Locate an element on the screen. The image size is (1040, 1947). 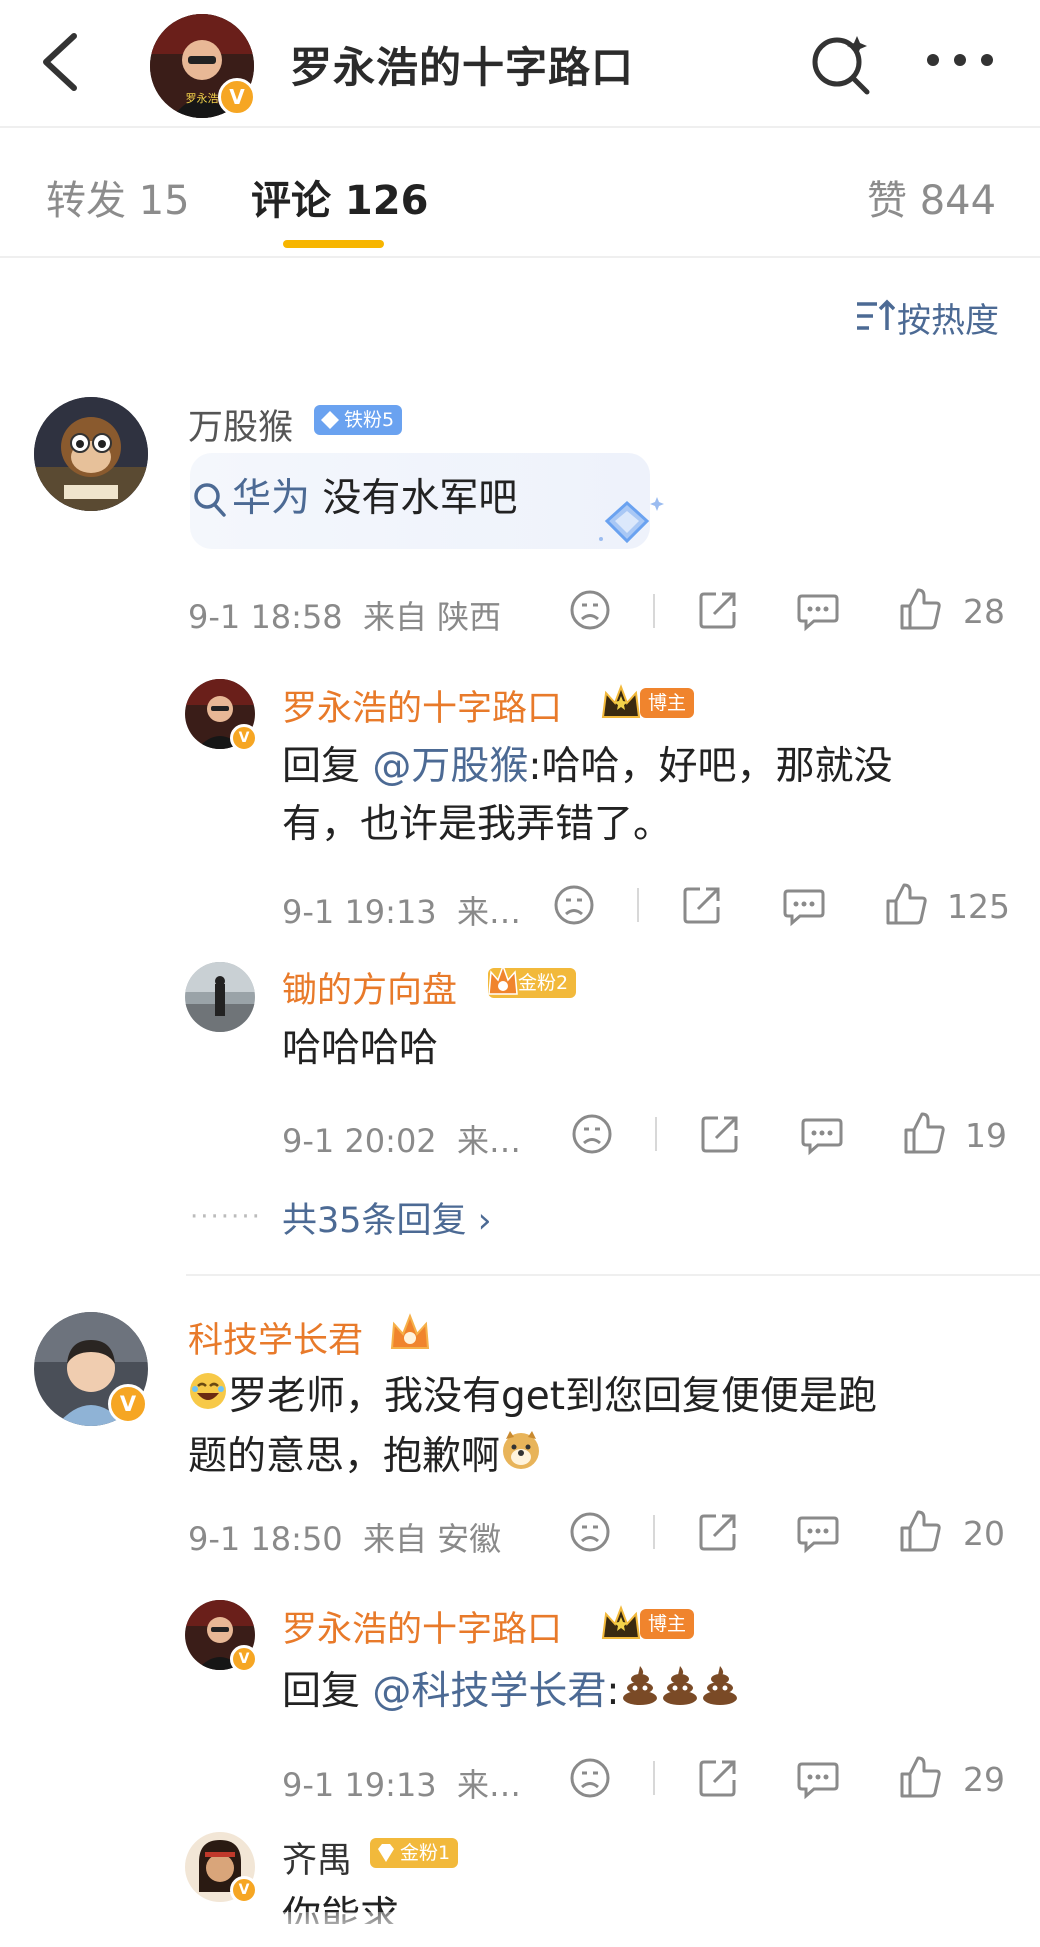
reply-text: 回复 @万股猴:哈哈，好吧，那就没 有，也许是我弄错了。 is located at coordinates (587, 795).